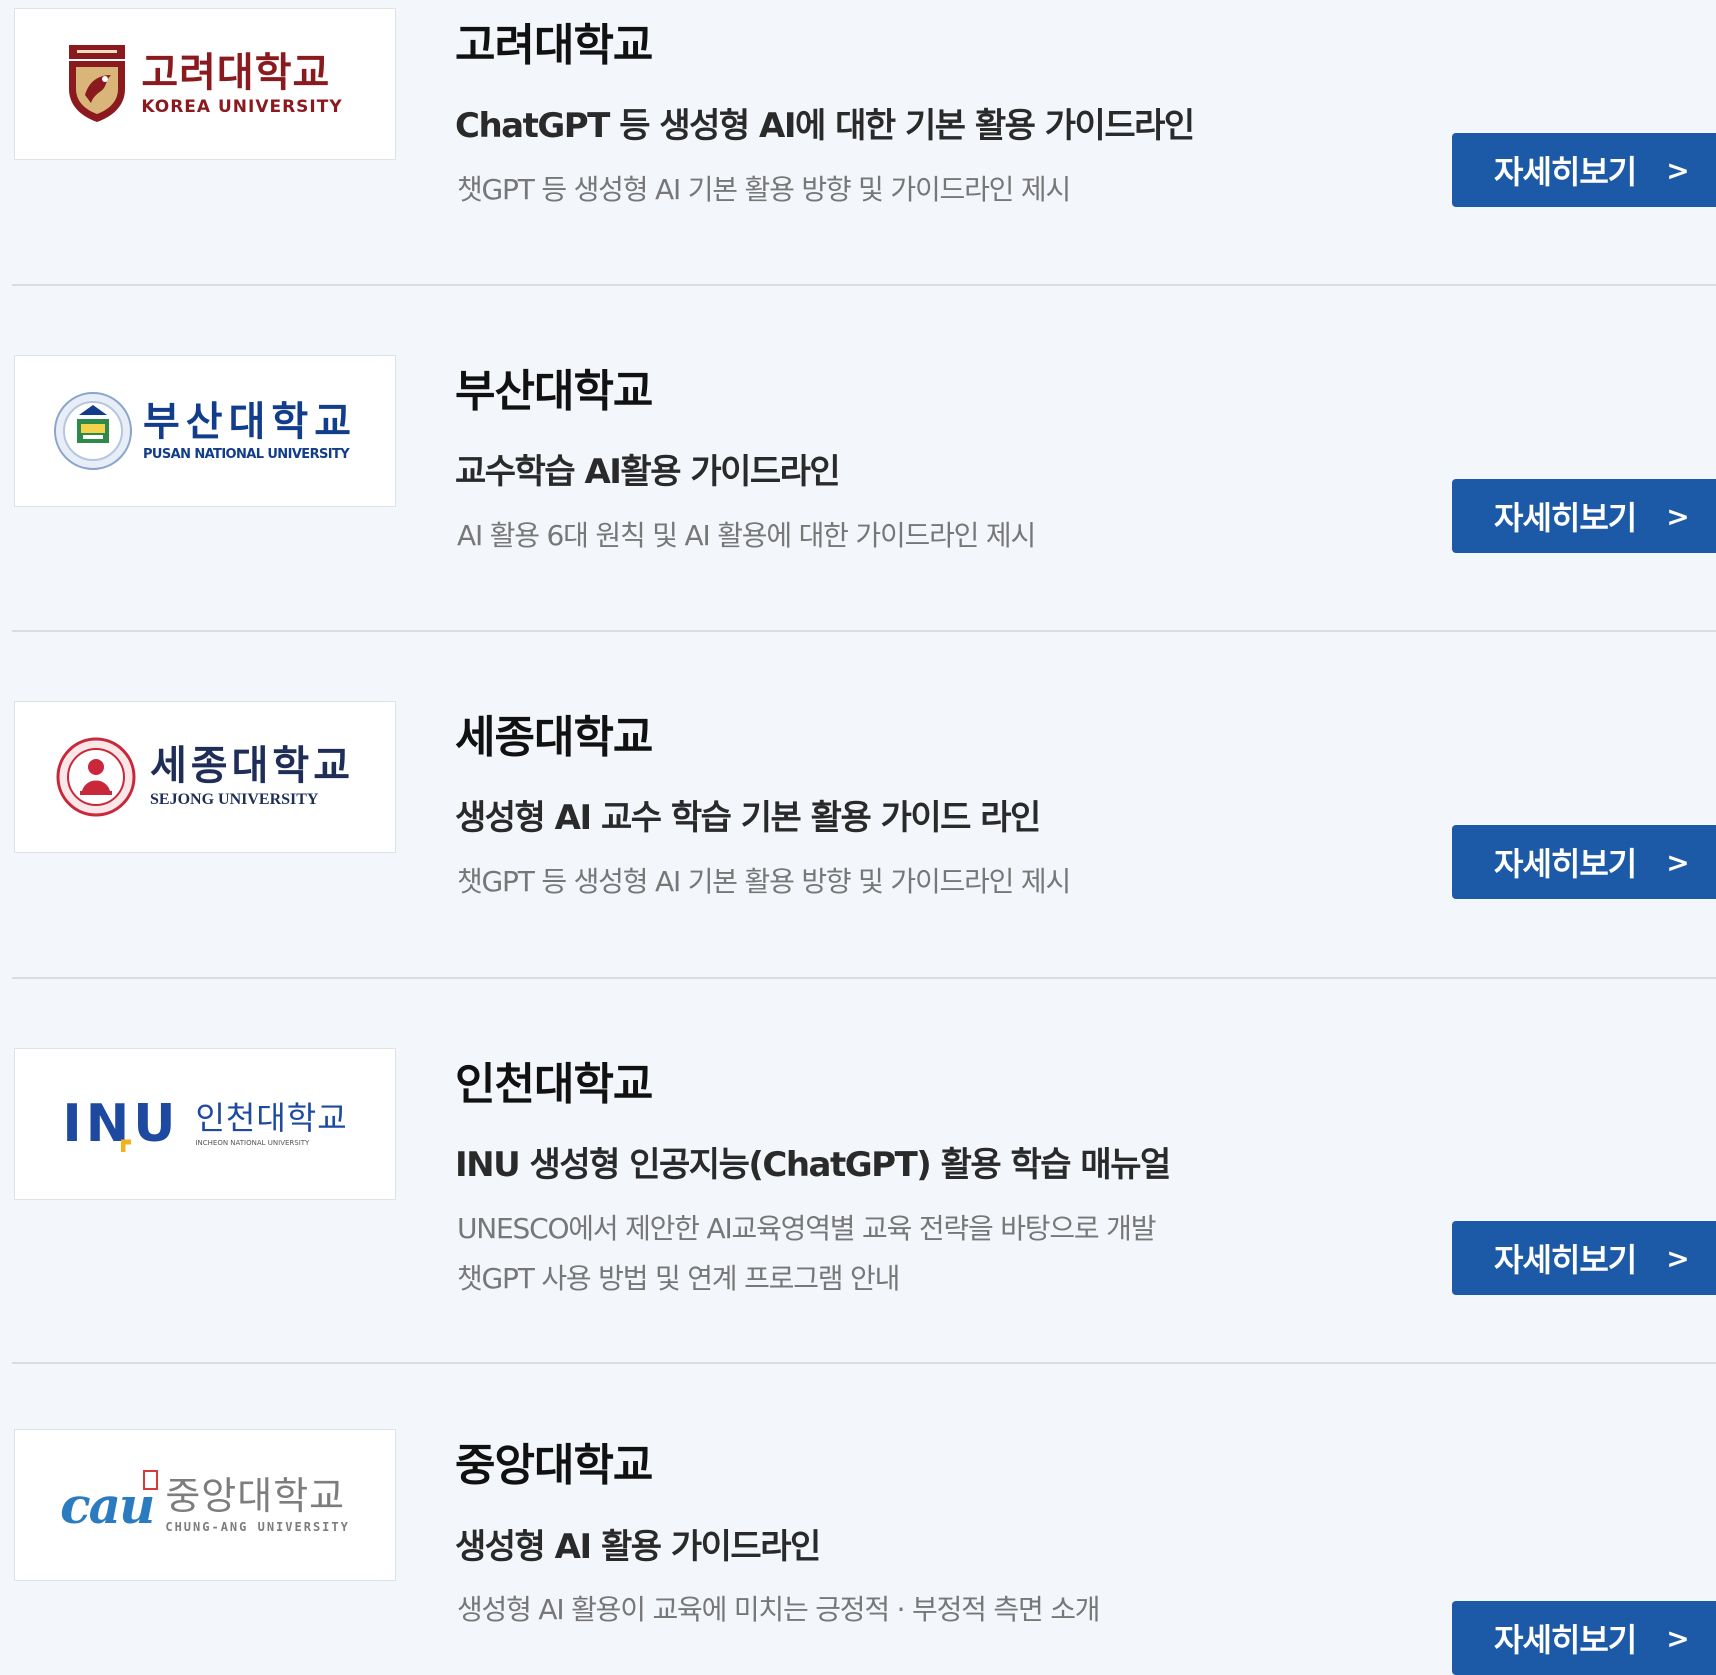 The image size is (1716, 1675). What do you see at coordinates (126, 1145) in the screenshot?
I see `inu-accent-icon` at bounding box center [126, 1145].